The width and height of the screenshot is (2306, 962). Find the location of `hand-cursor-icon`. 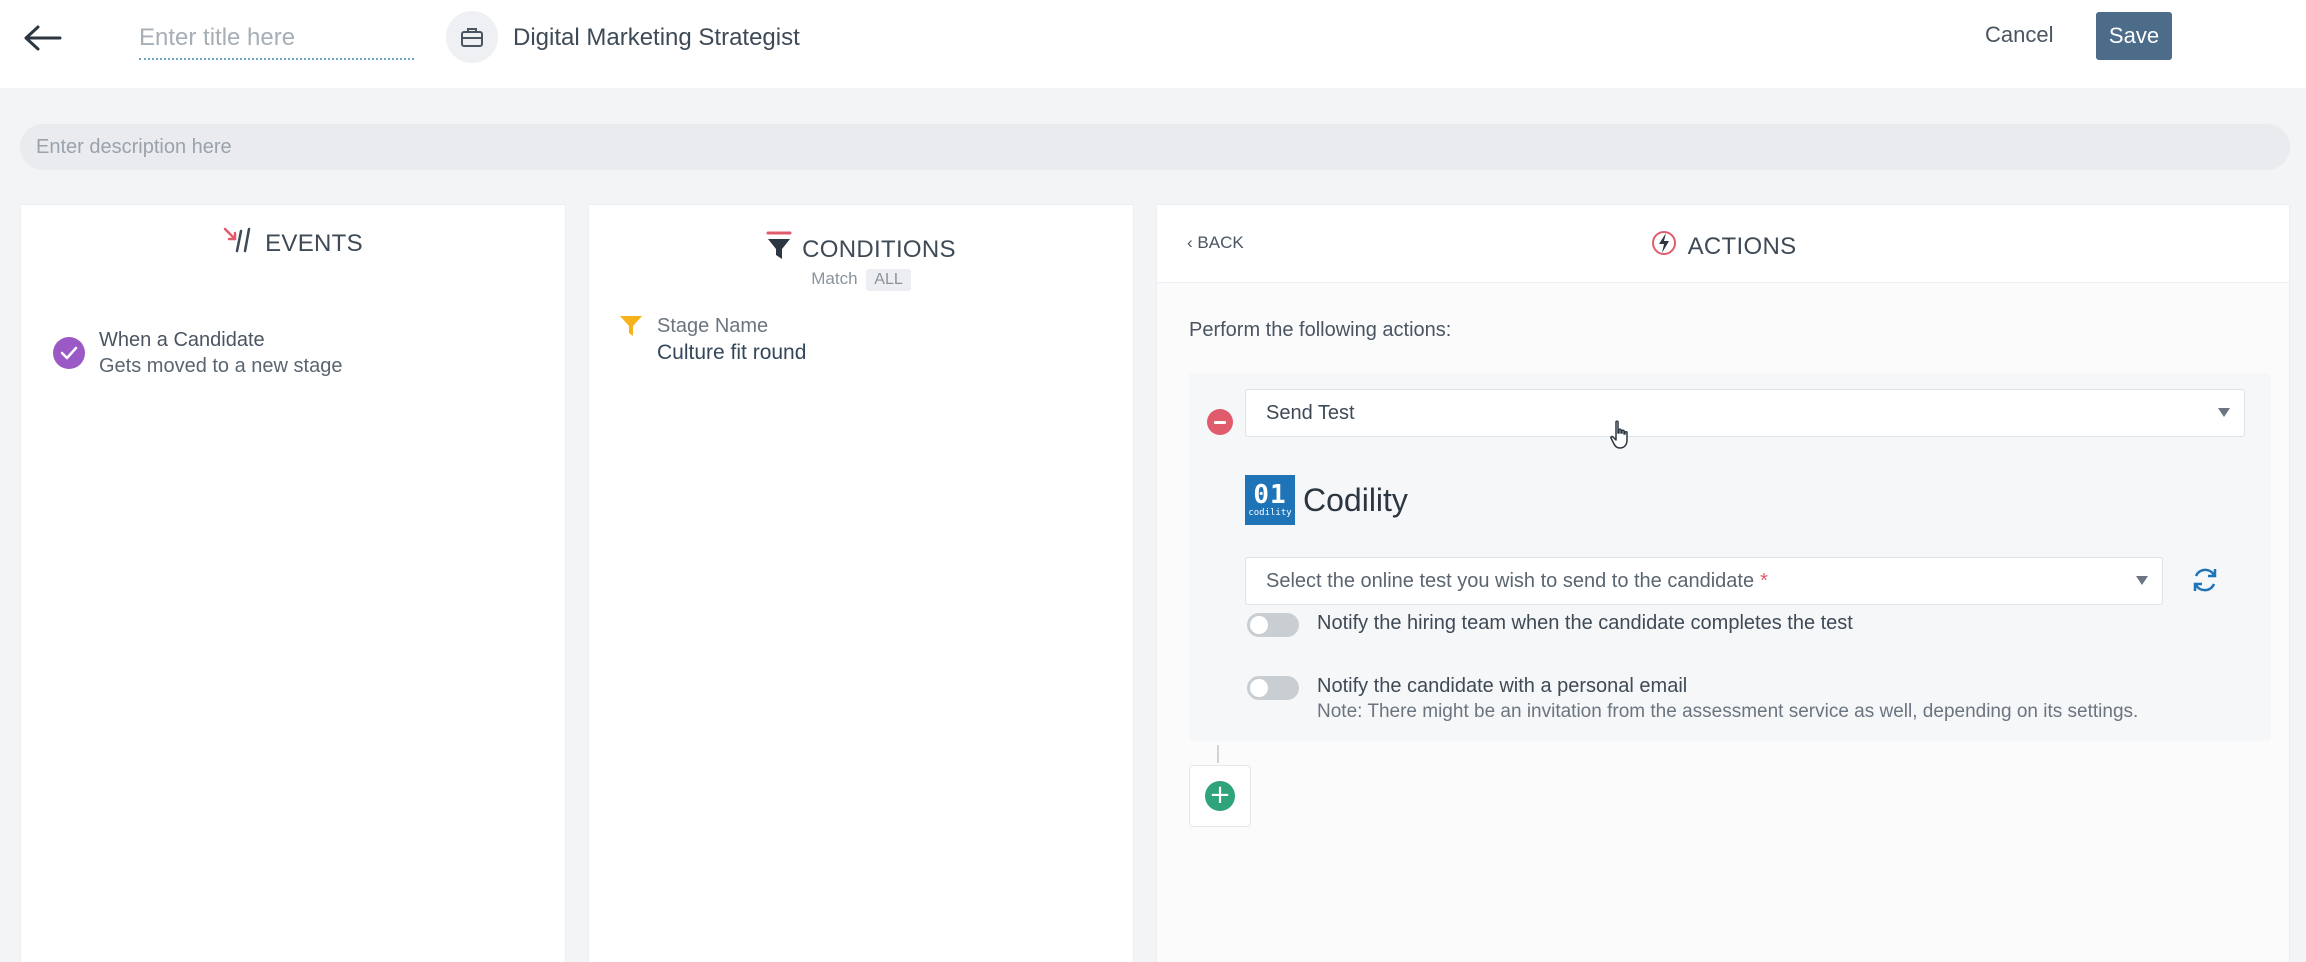

hand-cursor-icon is located at coordinates (1620, 437).